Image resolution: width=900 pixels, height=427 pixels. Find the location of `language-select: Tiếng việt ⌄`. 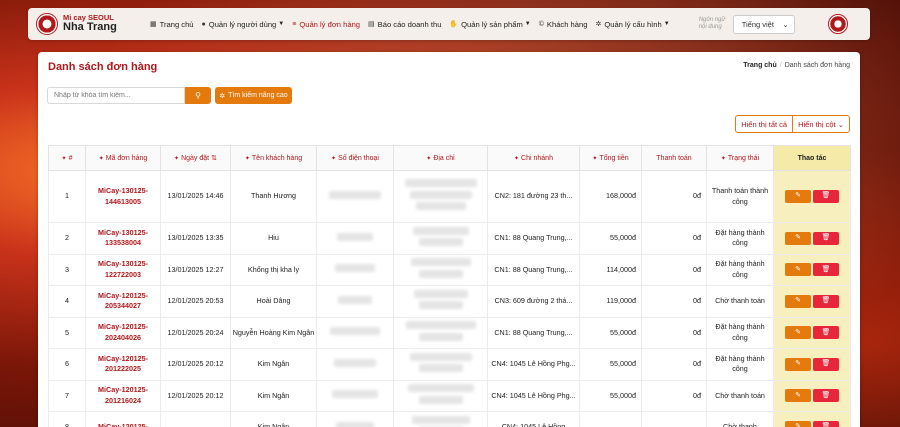

language-select: Tiếng việt ⌄ is located at coordinates (763, 24).